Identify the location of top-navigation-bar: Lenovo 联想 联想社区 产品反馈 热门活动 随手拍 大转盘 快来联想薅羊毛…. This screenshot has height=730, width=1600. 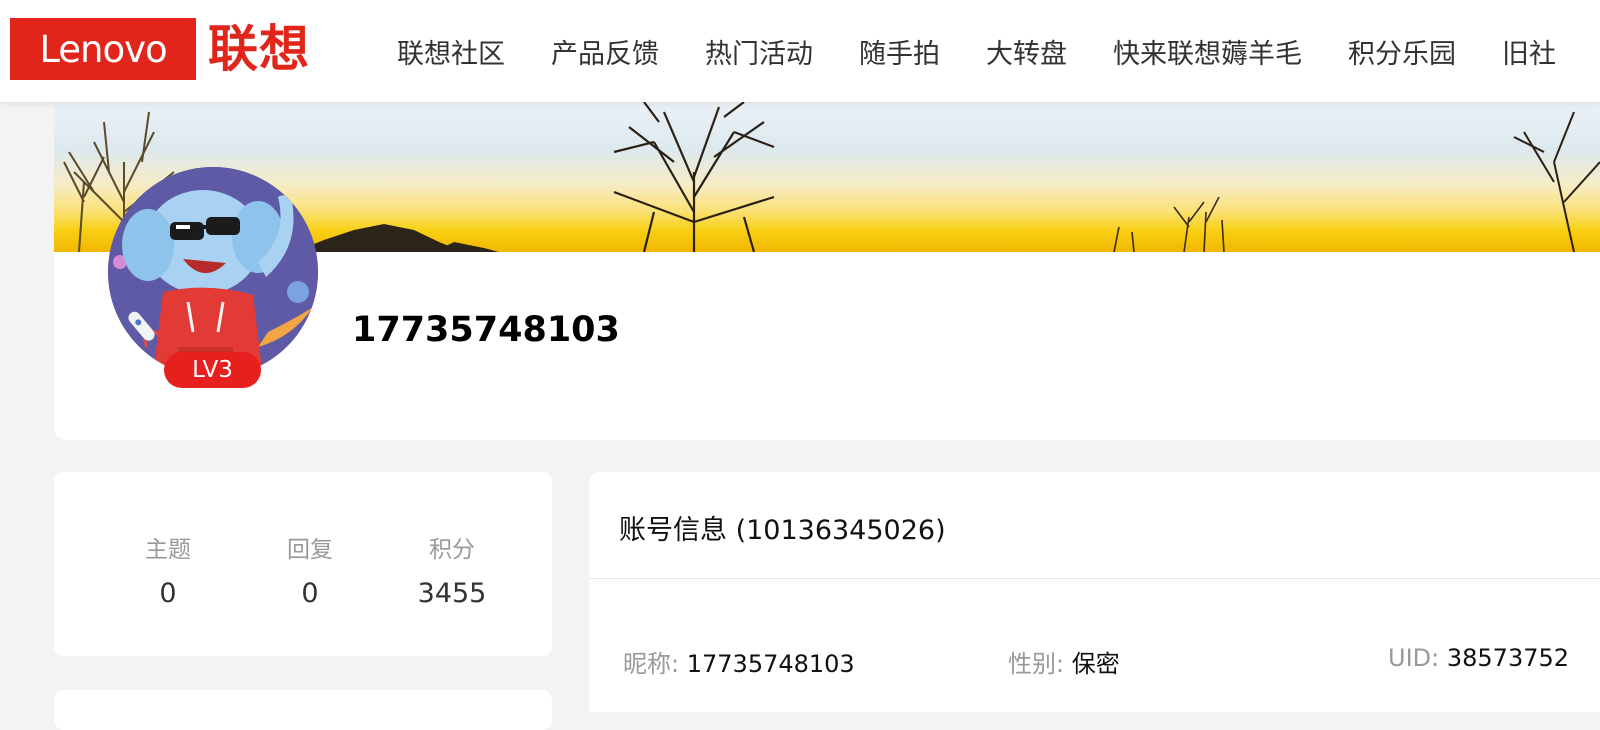
(800, 51).